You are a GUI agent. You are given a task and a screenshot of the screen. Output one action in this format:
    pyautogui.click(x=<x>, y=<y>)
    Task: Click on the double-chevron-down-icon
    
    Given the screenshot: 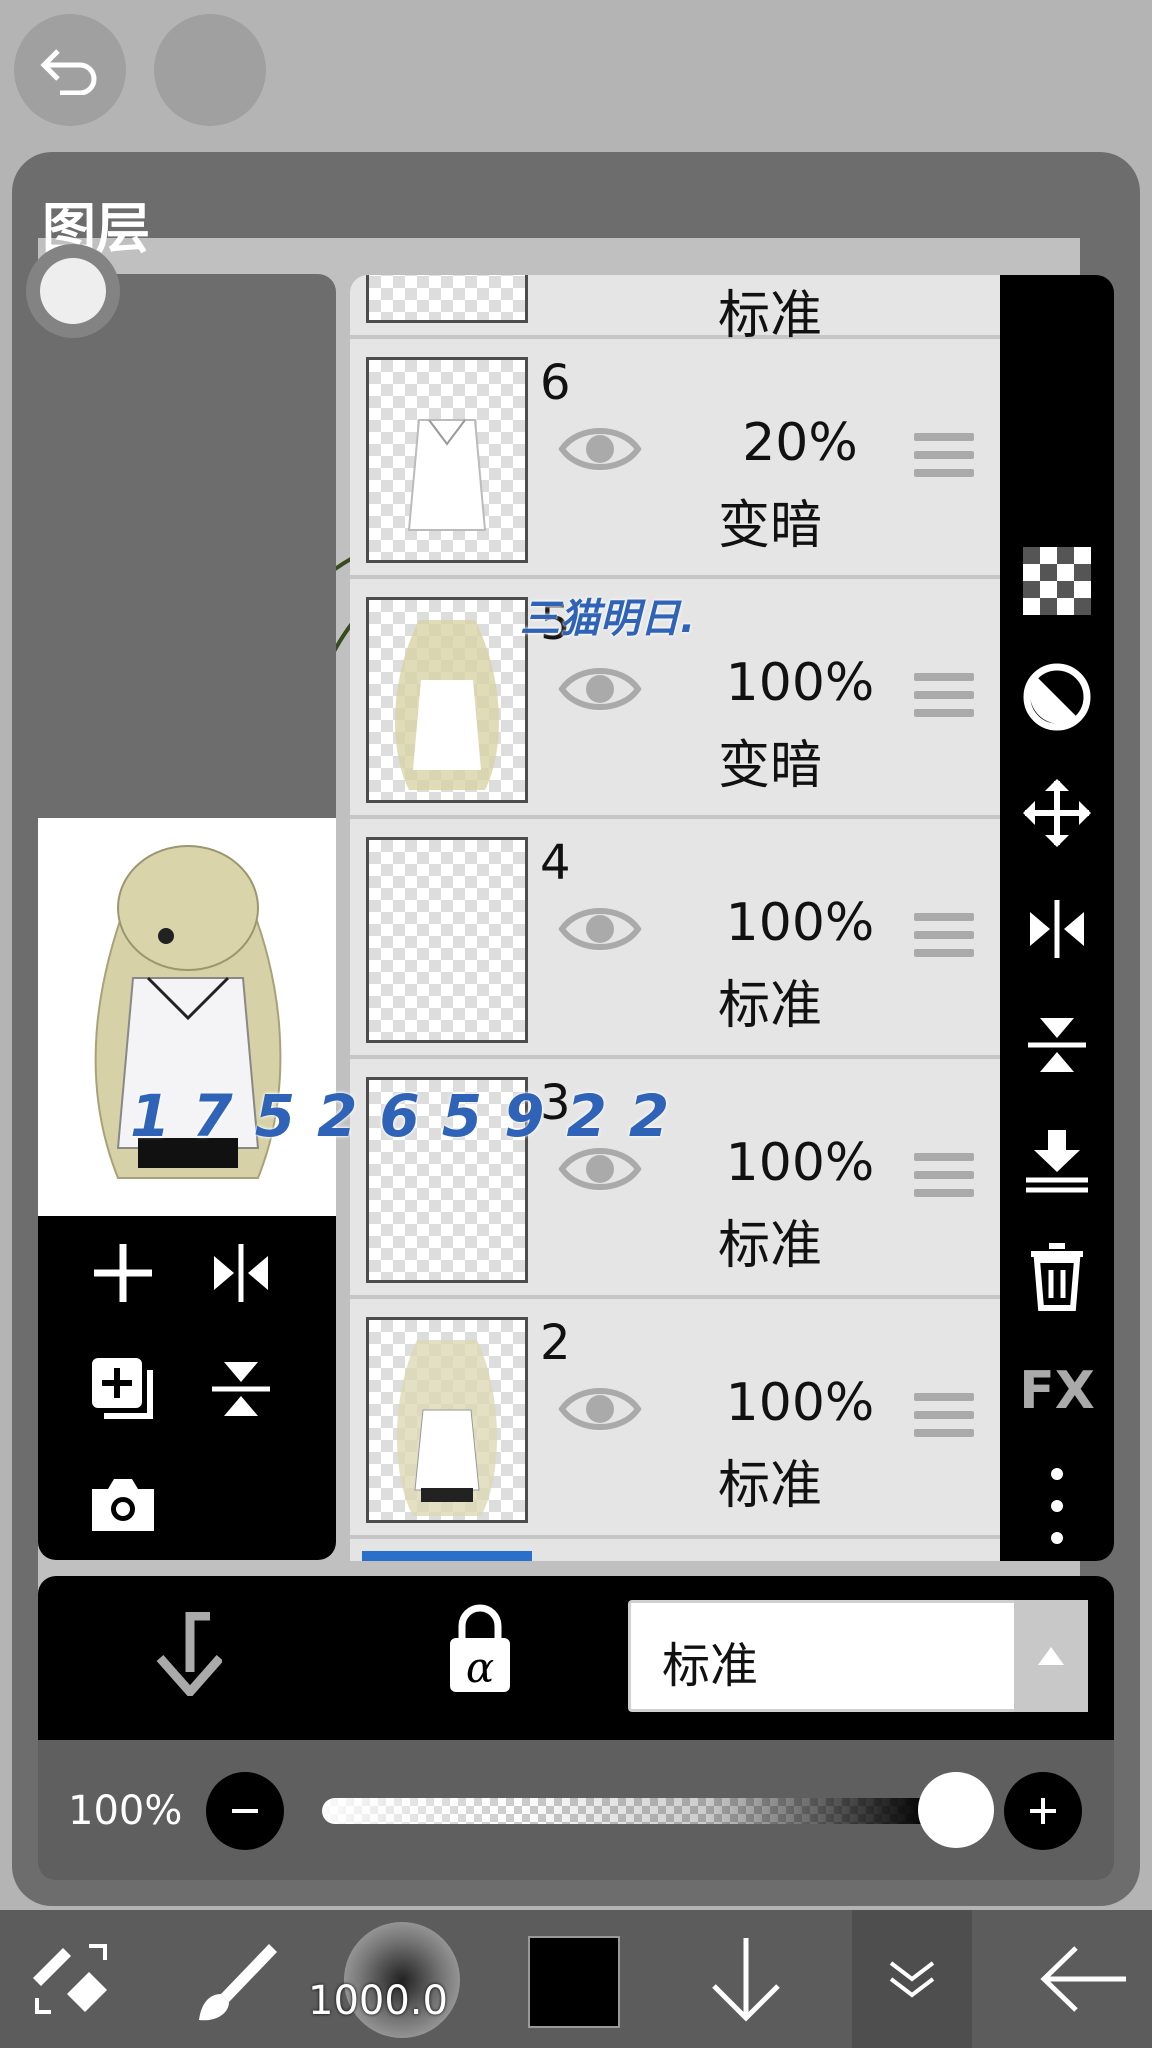 What is the action you would take?
    pyautogui.click(x=912, y=1979)
    